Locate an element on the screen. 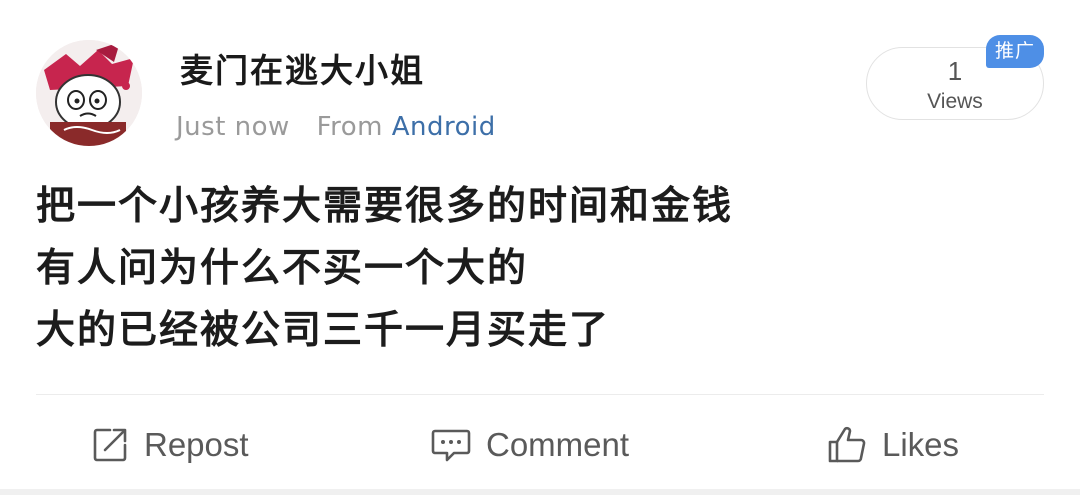 Image resolution: width=1080 pixels, height=495 pixels. post-source: Android is located at coordinates (444, 127).